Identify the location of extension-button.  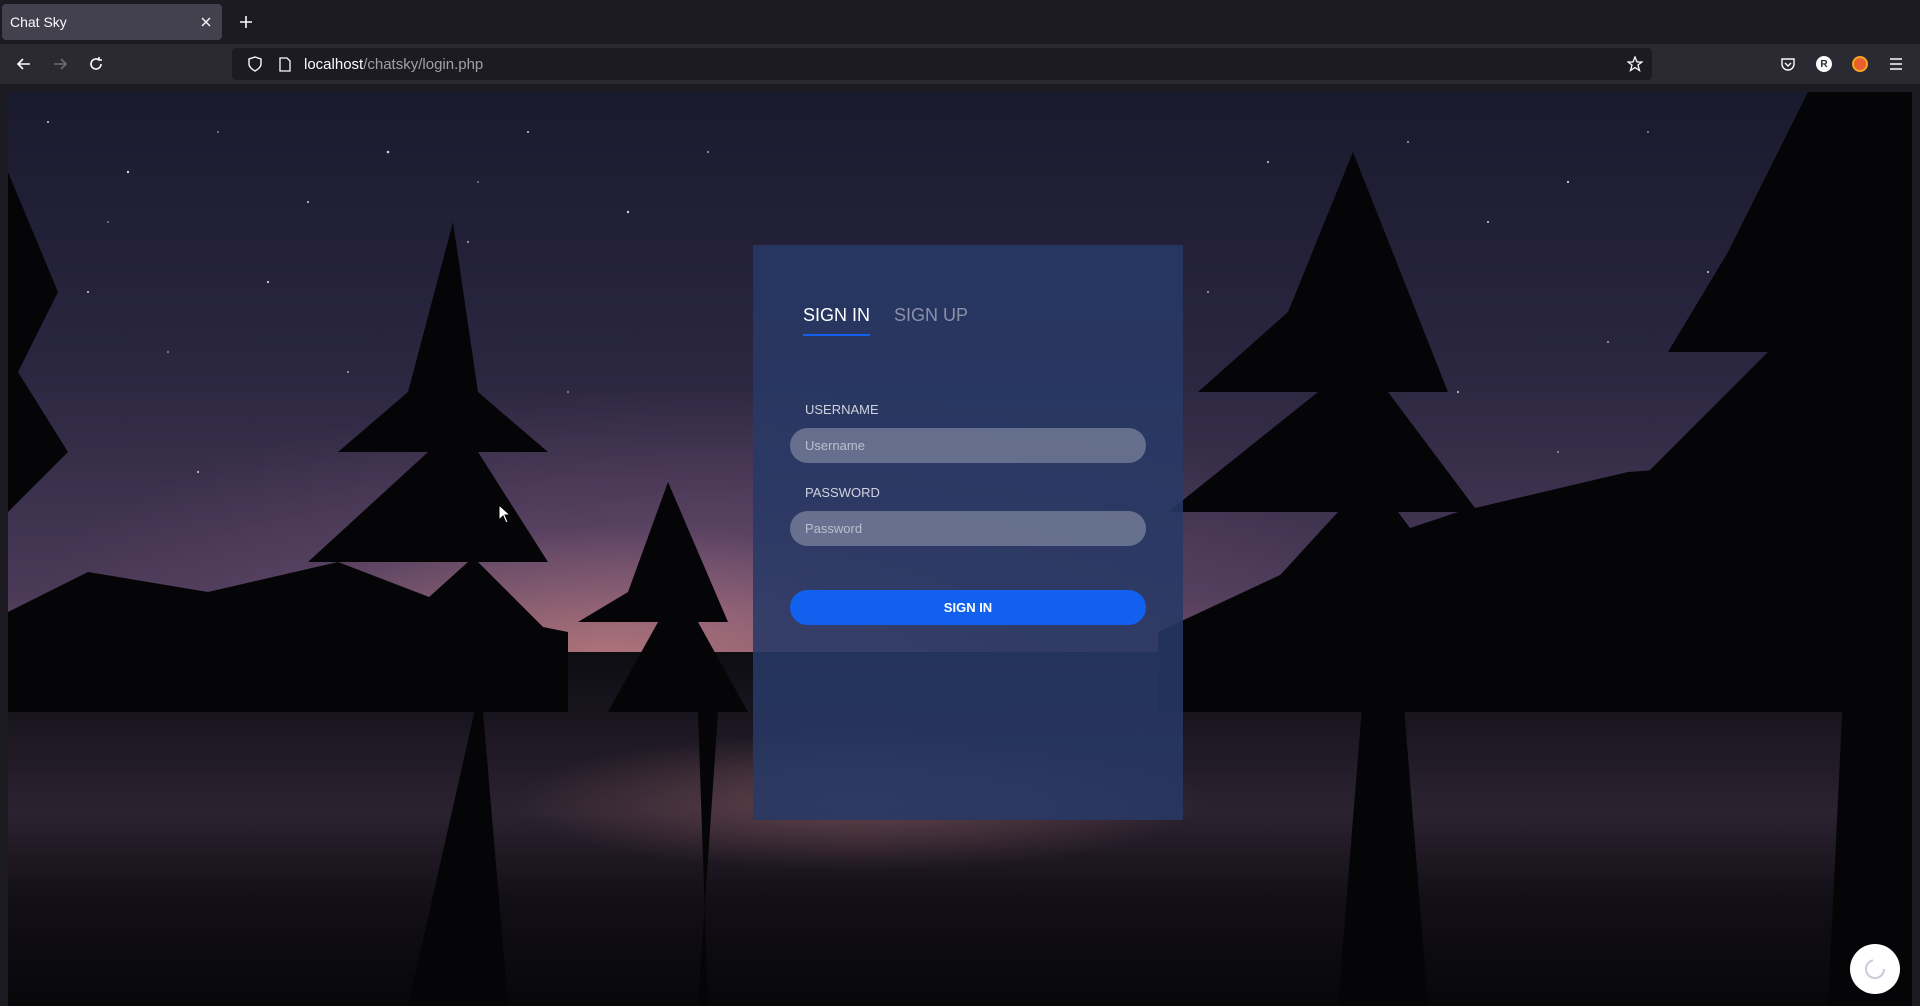
(1860, 64).